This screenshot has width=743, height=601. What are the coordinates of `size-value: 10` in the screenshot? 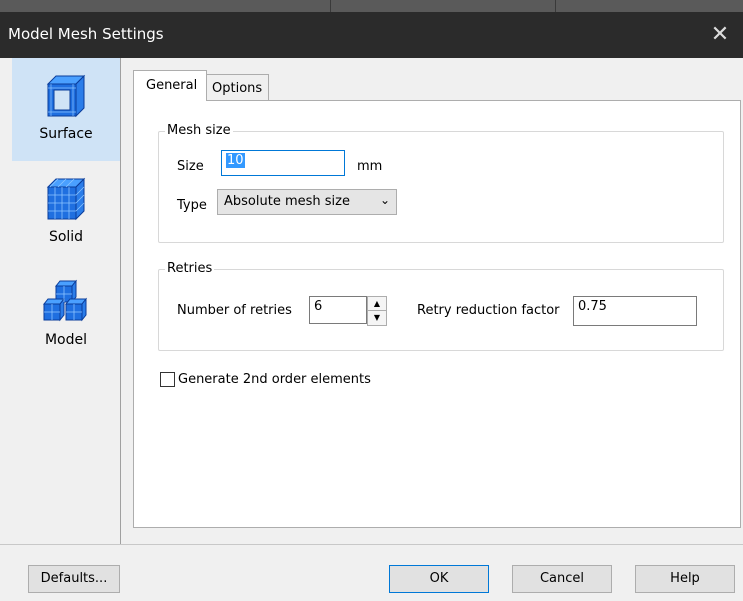 It's located at (235, 160).